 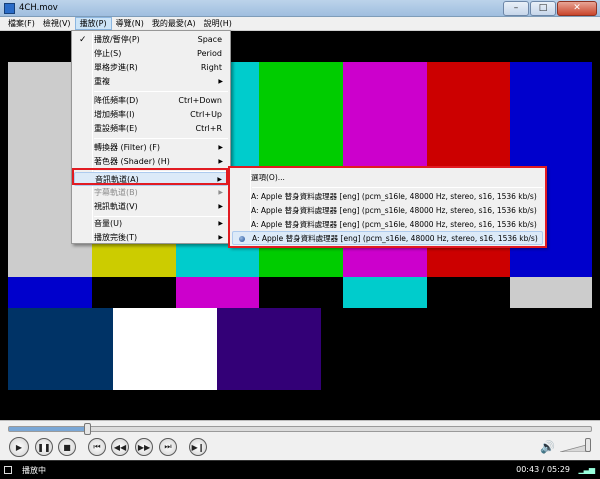 I want to click on menu-play: 播放(P), so click(x=93, y=23).